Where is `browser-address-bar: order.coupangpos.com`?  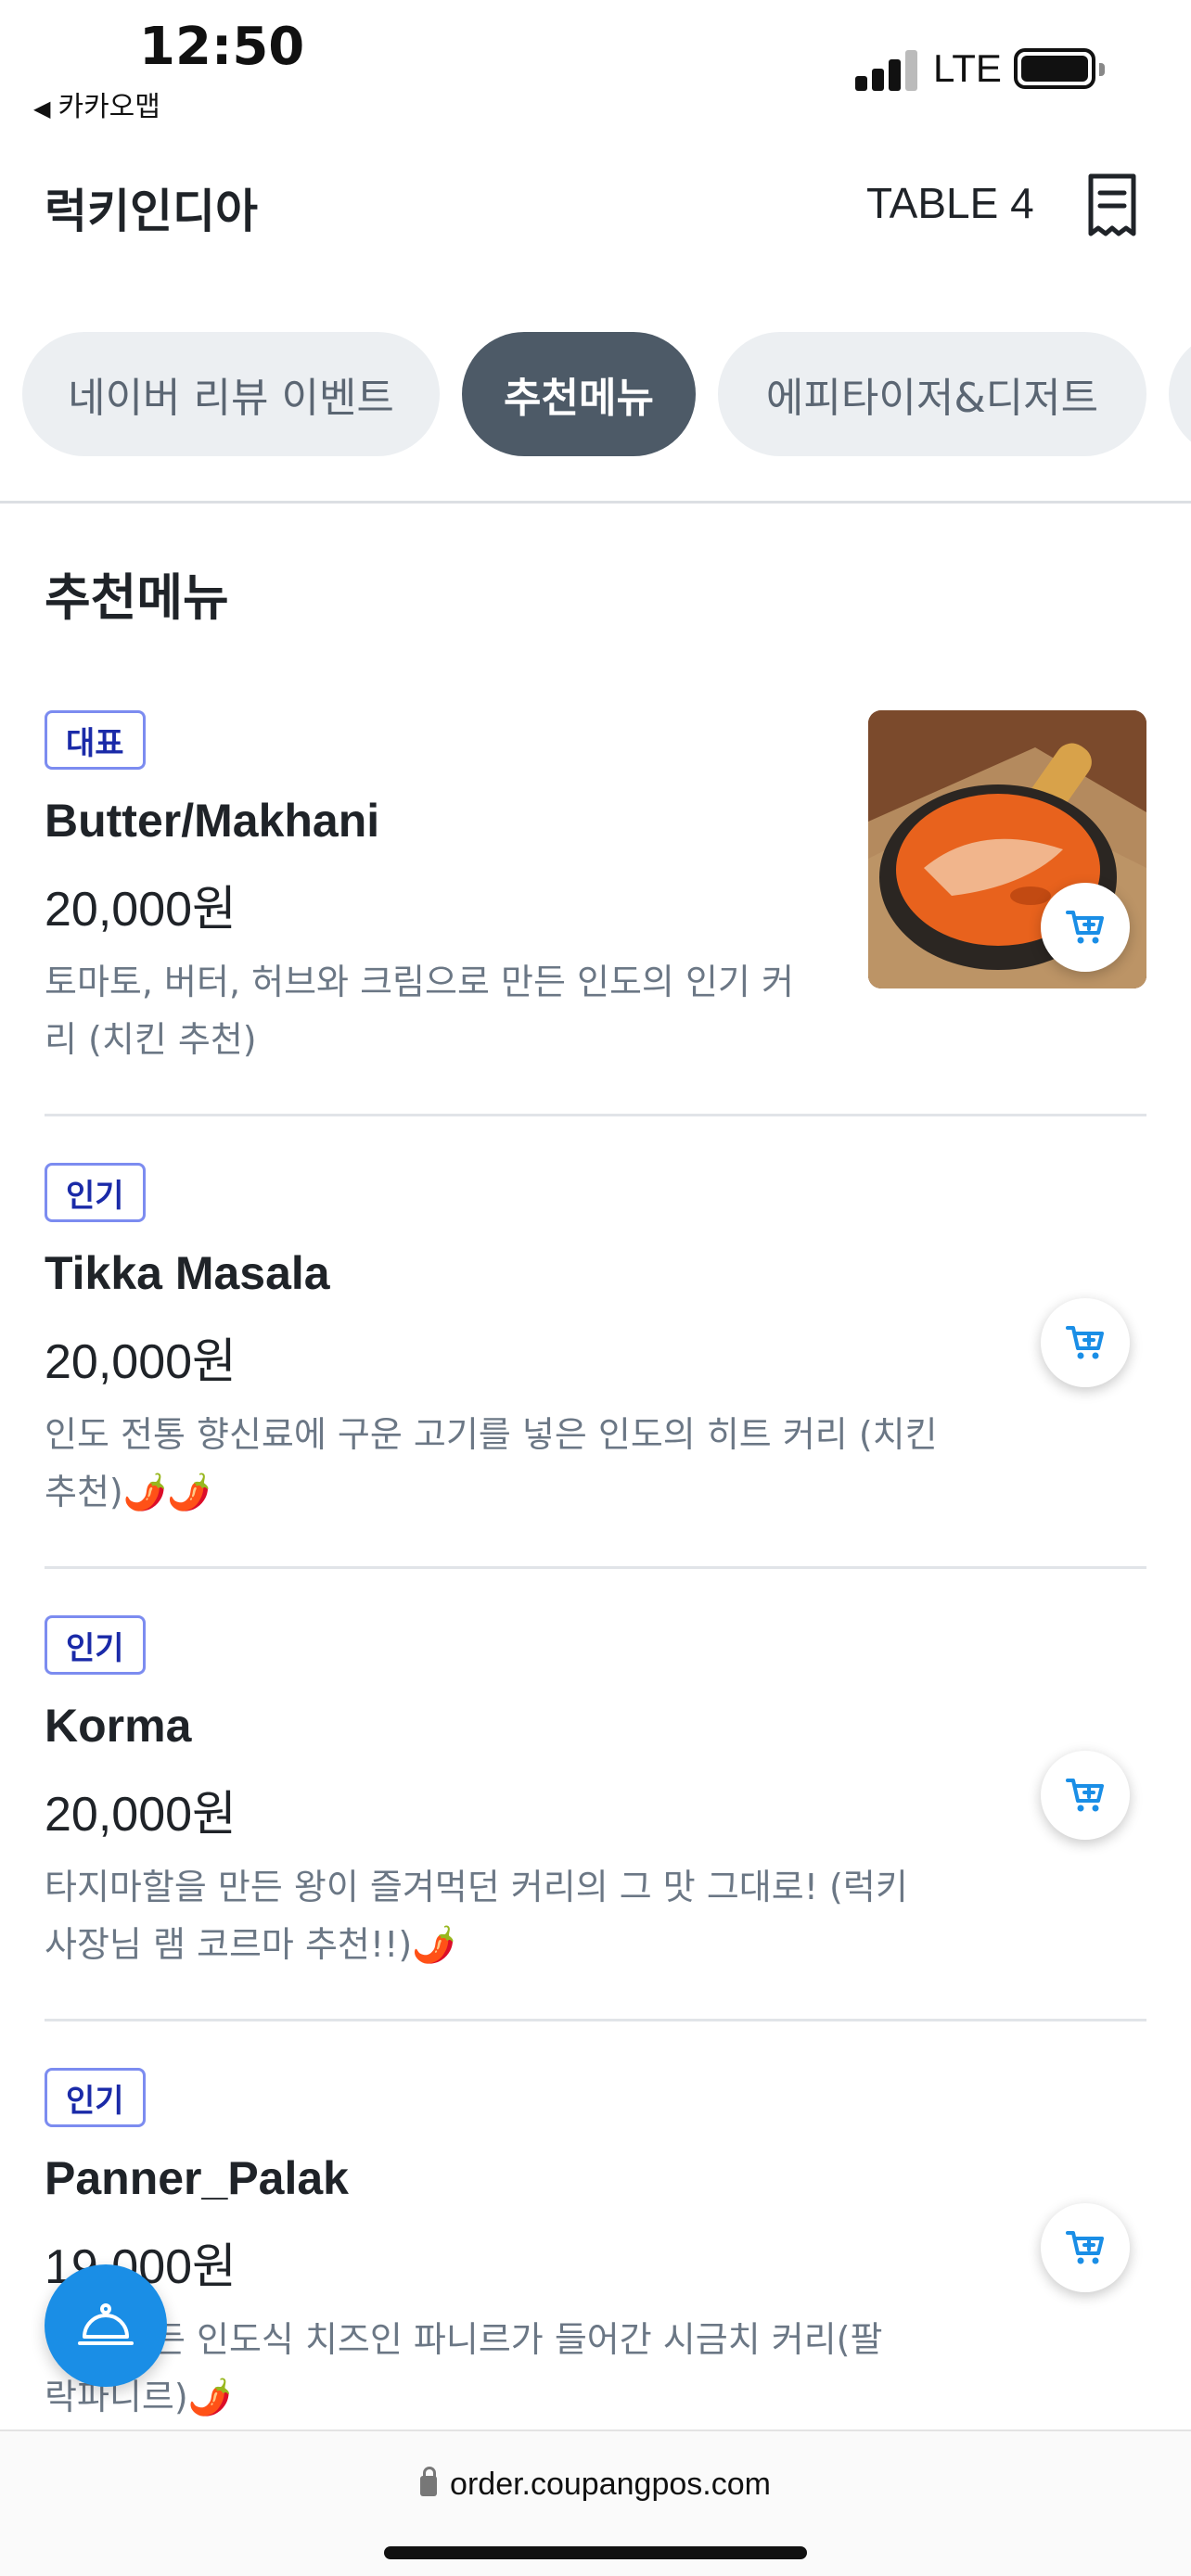 browser-address-bar: order.coupangpos.com is located at coordinates (595, 2502).